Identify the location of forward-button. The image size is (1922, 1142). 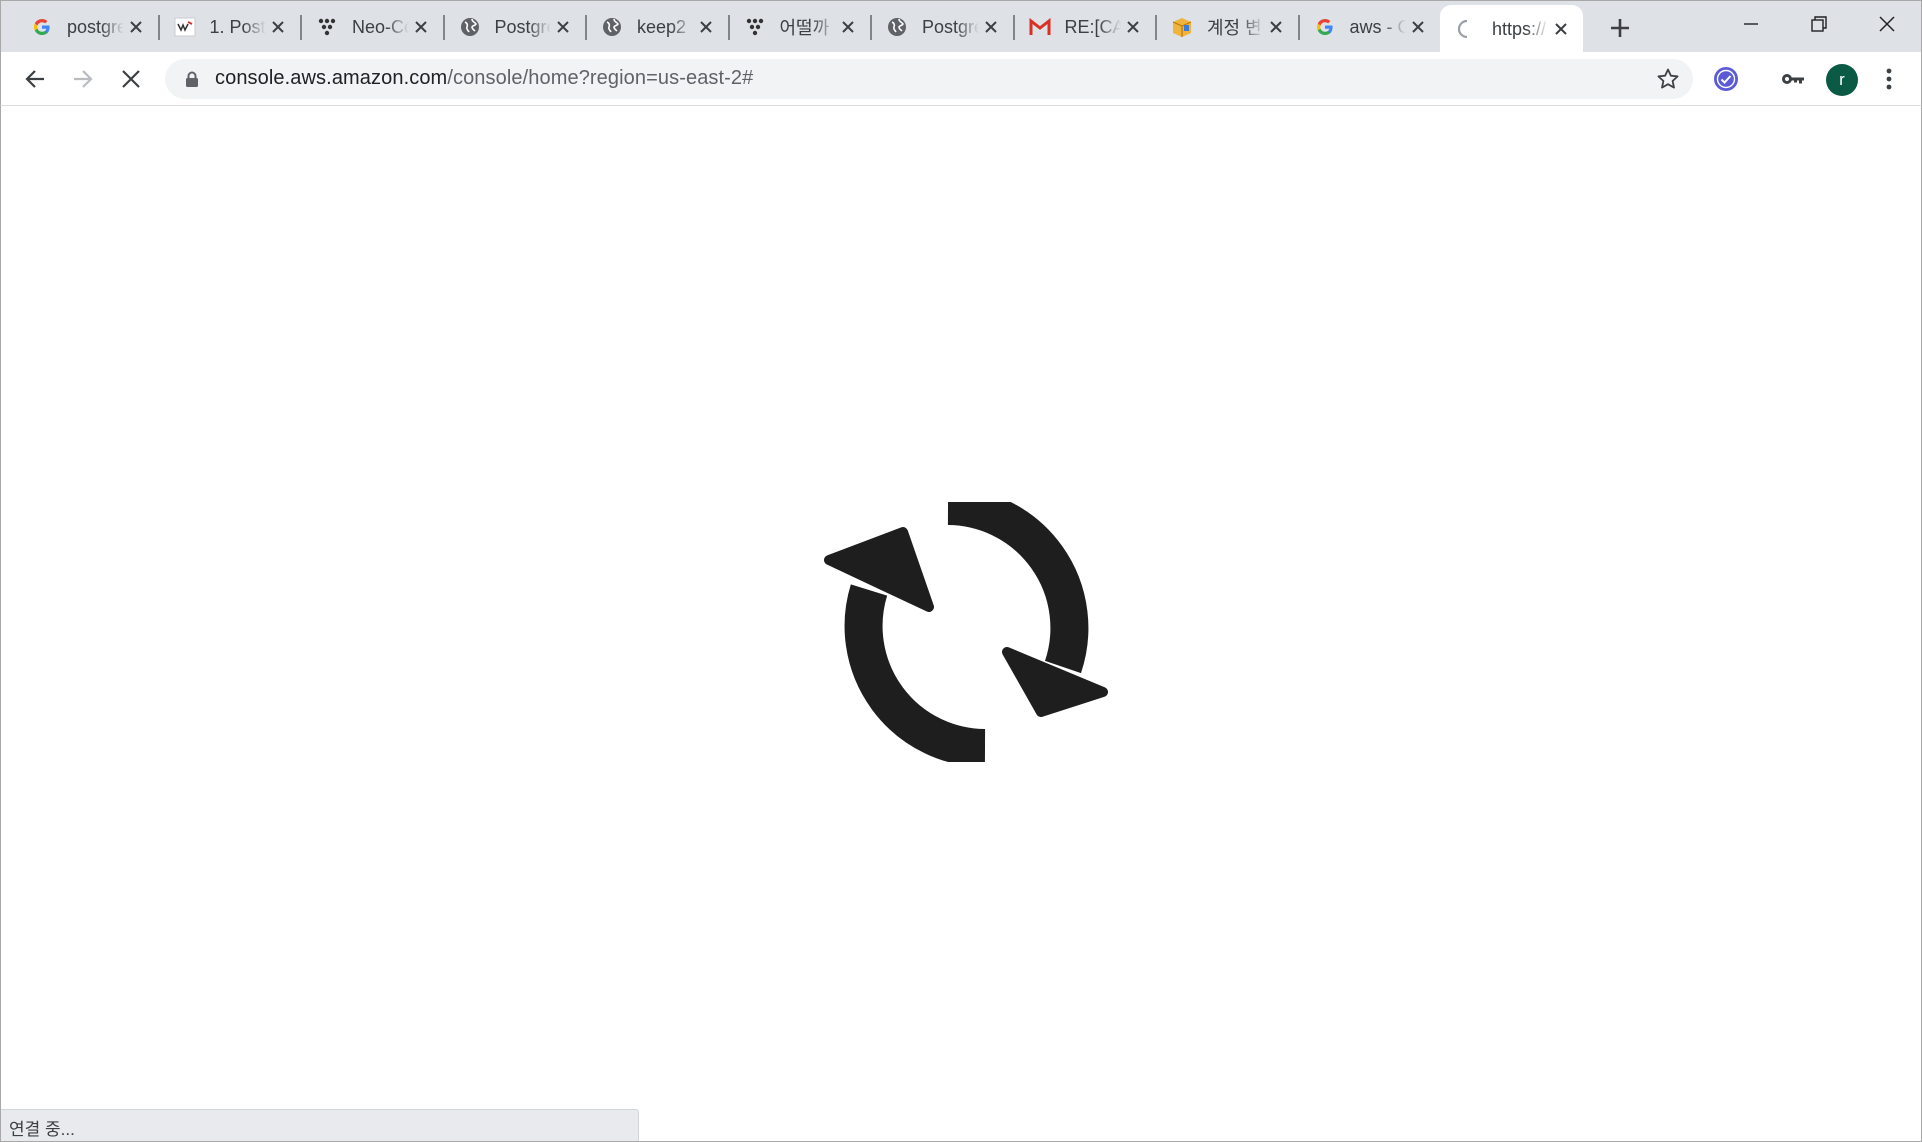
(83, 79).